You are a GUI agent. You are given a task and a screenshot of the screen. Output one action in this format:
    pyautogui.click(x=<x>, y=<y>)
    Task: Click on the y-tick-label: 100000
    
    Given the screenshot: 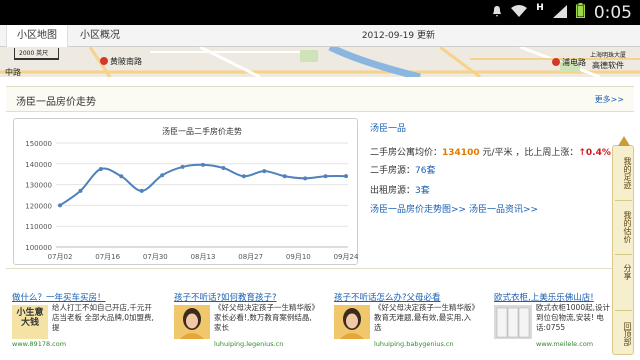 What is the action you would take?
    pyautogui.click(x=38, y=248)
    